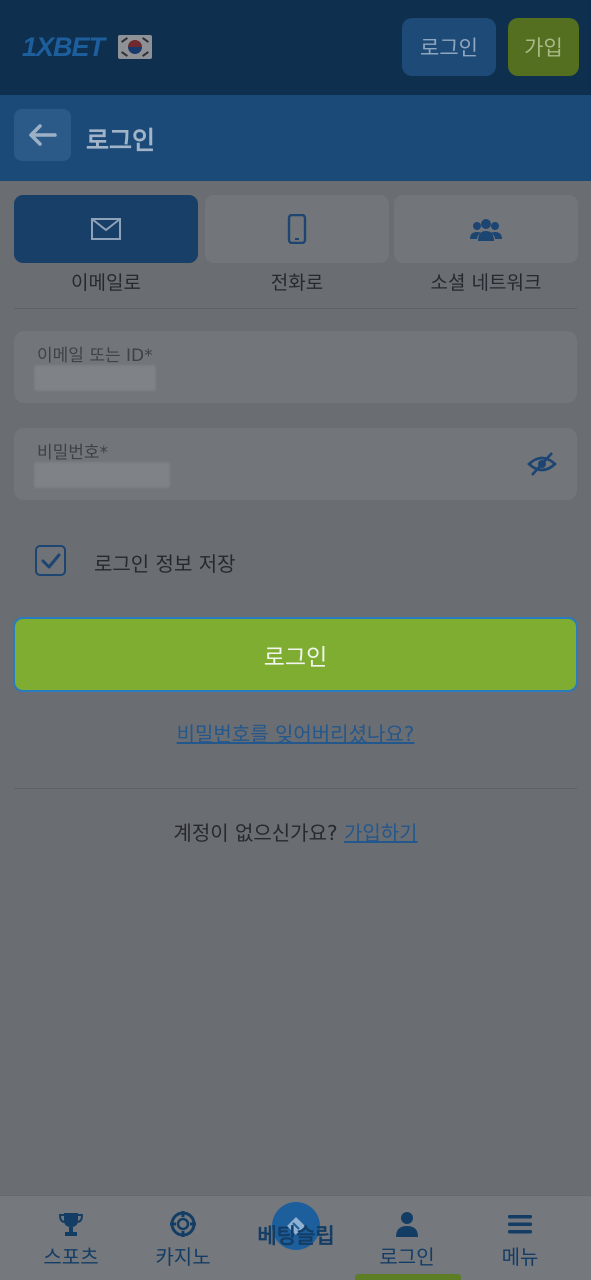  Describe the element at coordinates (542, 464) in the screenshot. I see `eye-slash-icon` at that location.